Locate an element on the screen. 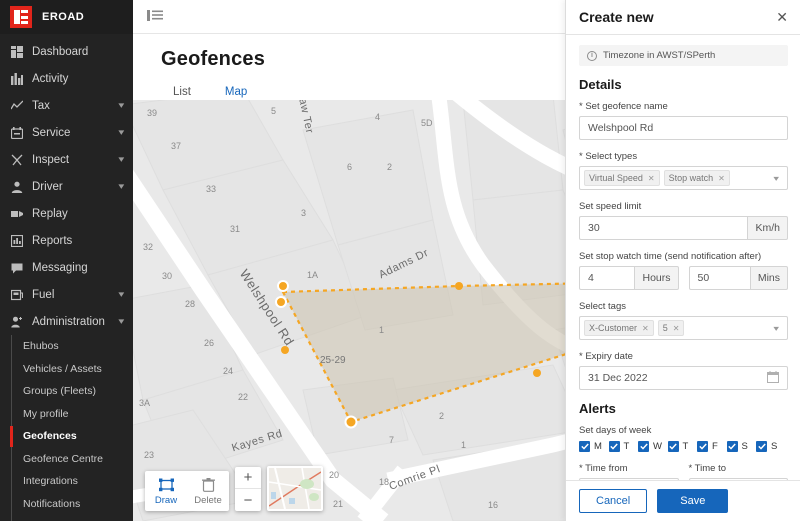  speed-limit-label: Set speed limit is located at coordinates (610, 206).